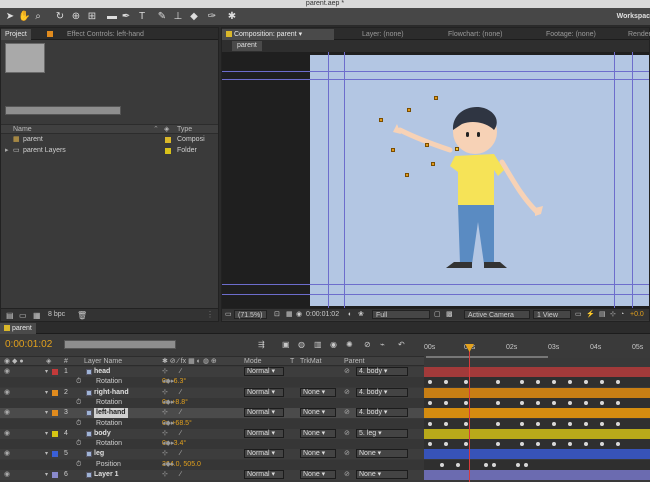 The width and height of the screenshot is (650, 482). I want to click on timecode-display: 0:00:01:02, so click(322, 314).